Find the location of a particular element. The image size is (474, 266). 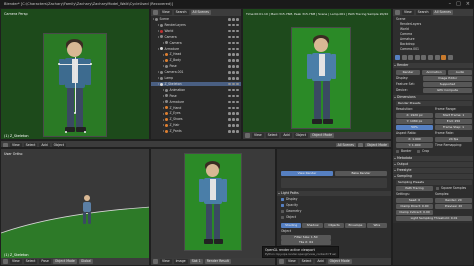

output-section-header: Output is located at coordinates (433, 164).